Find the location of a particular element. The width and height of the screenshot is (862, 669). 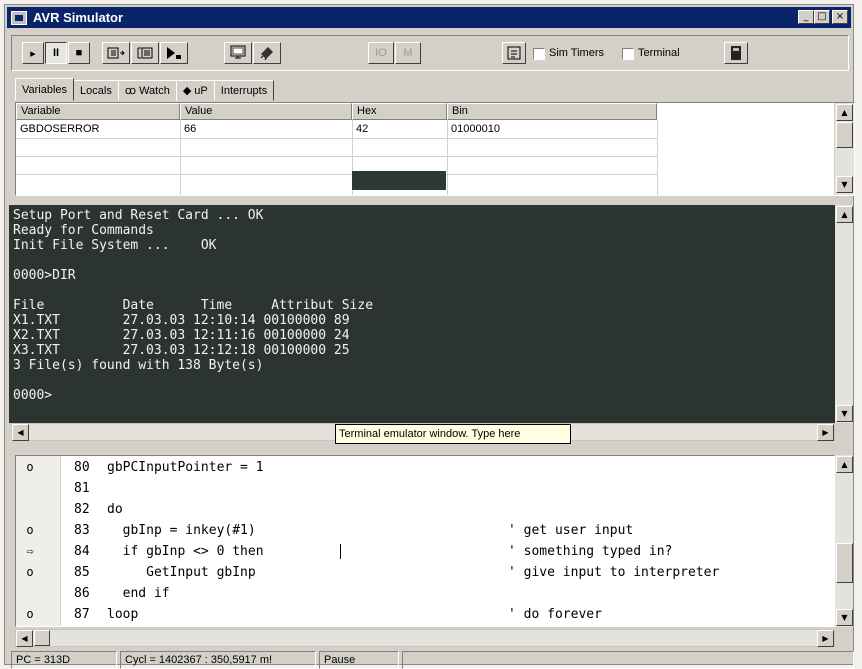

io-button: IO is located at coordinates (381, 53).